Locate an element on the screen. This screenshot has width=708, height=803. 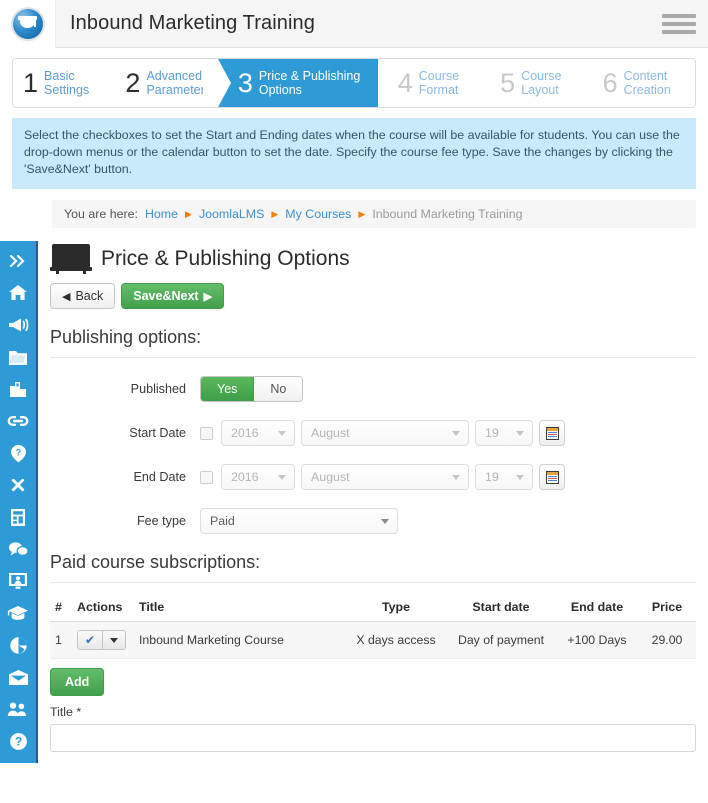
end-date-calendar-button is located at coordinates (552, 477).